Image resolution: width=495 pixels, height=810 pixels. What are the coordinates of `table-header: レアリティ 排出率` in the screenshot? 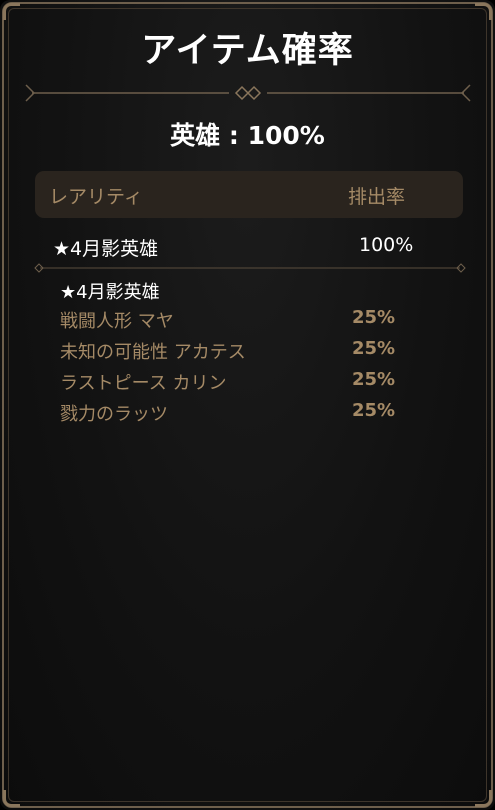 It's located at (249, 194).